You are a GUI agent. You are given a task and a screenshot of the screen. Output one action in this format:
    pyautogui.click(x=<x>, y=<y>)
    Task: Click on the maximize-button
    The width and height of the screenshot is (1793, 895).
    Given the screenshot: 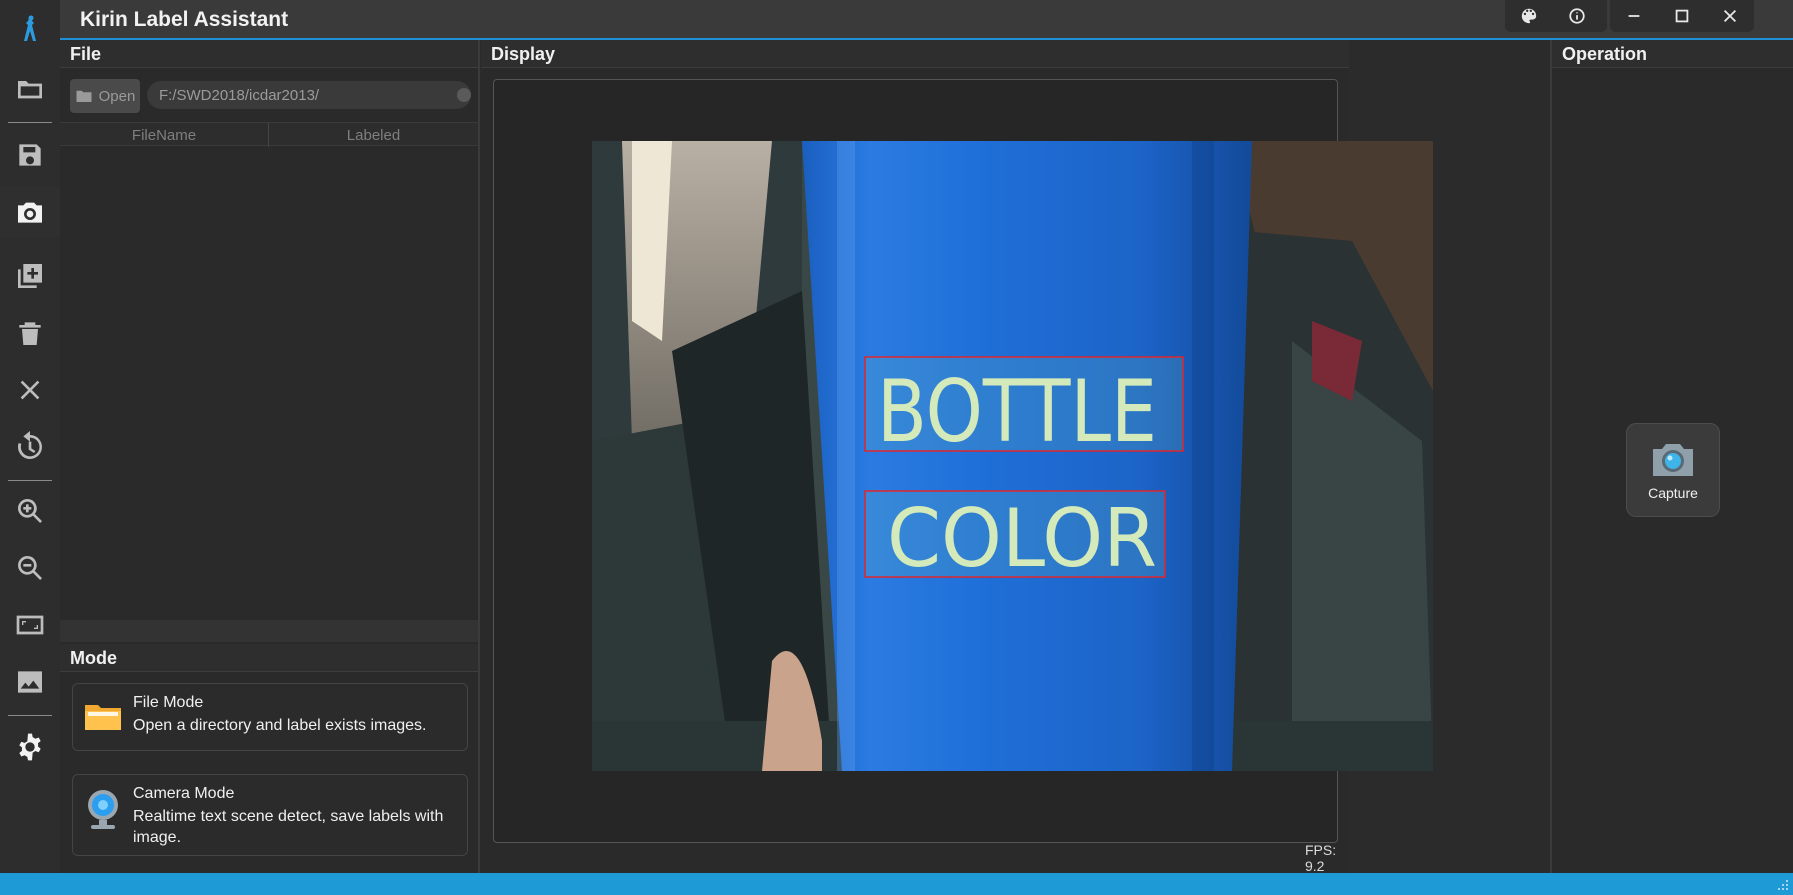 What is the action you would take?
    pyautogui.click(x=1682, y=16)
    